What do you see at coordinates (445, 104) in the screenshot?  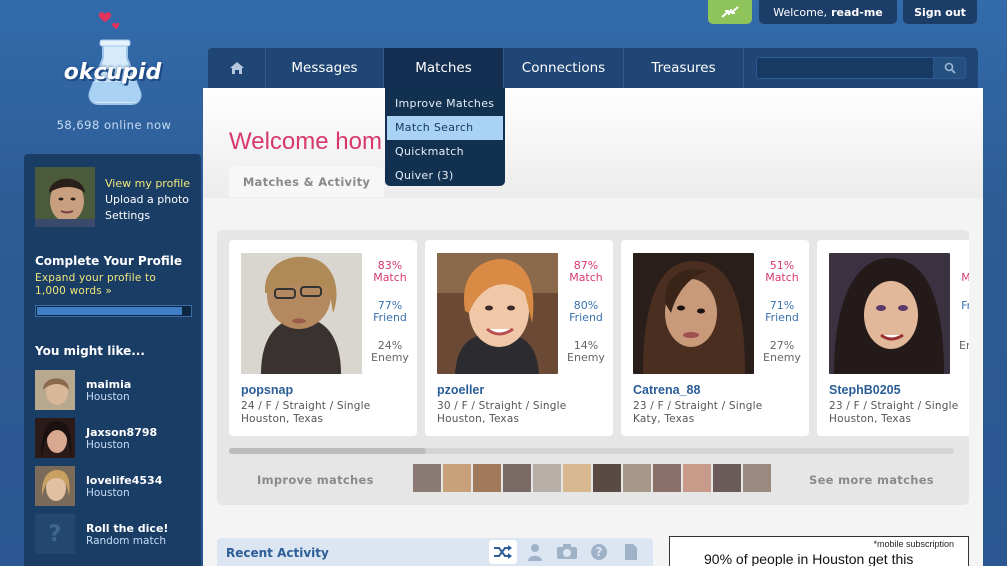 I see `menu-item-improve-matches: Improve Matches` at bounding box center [445, 104].